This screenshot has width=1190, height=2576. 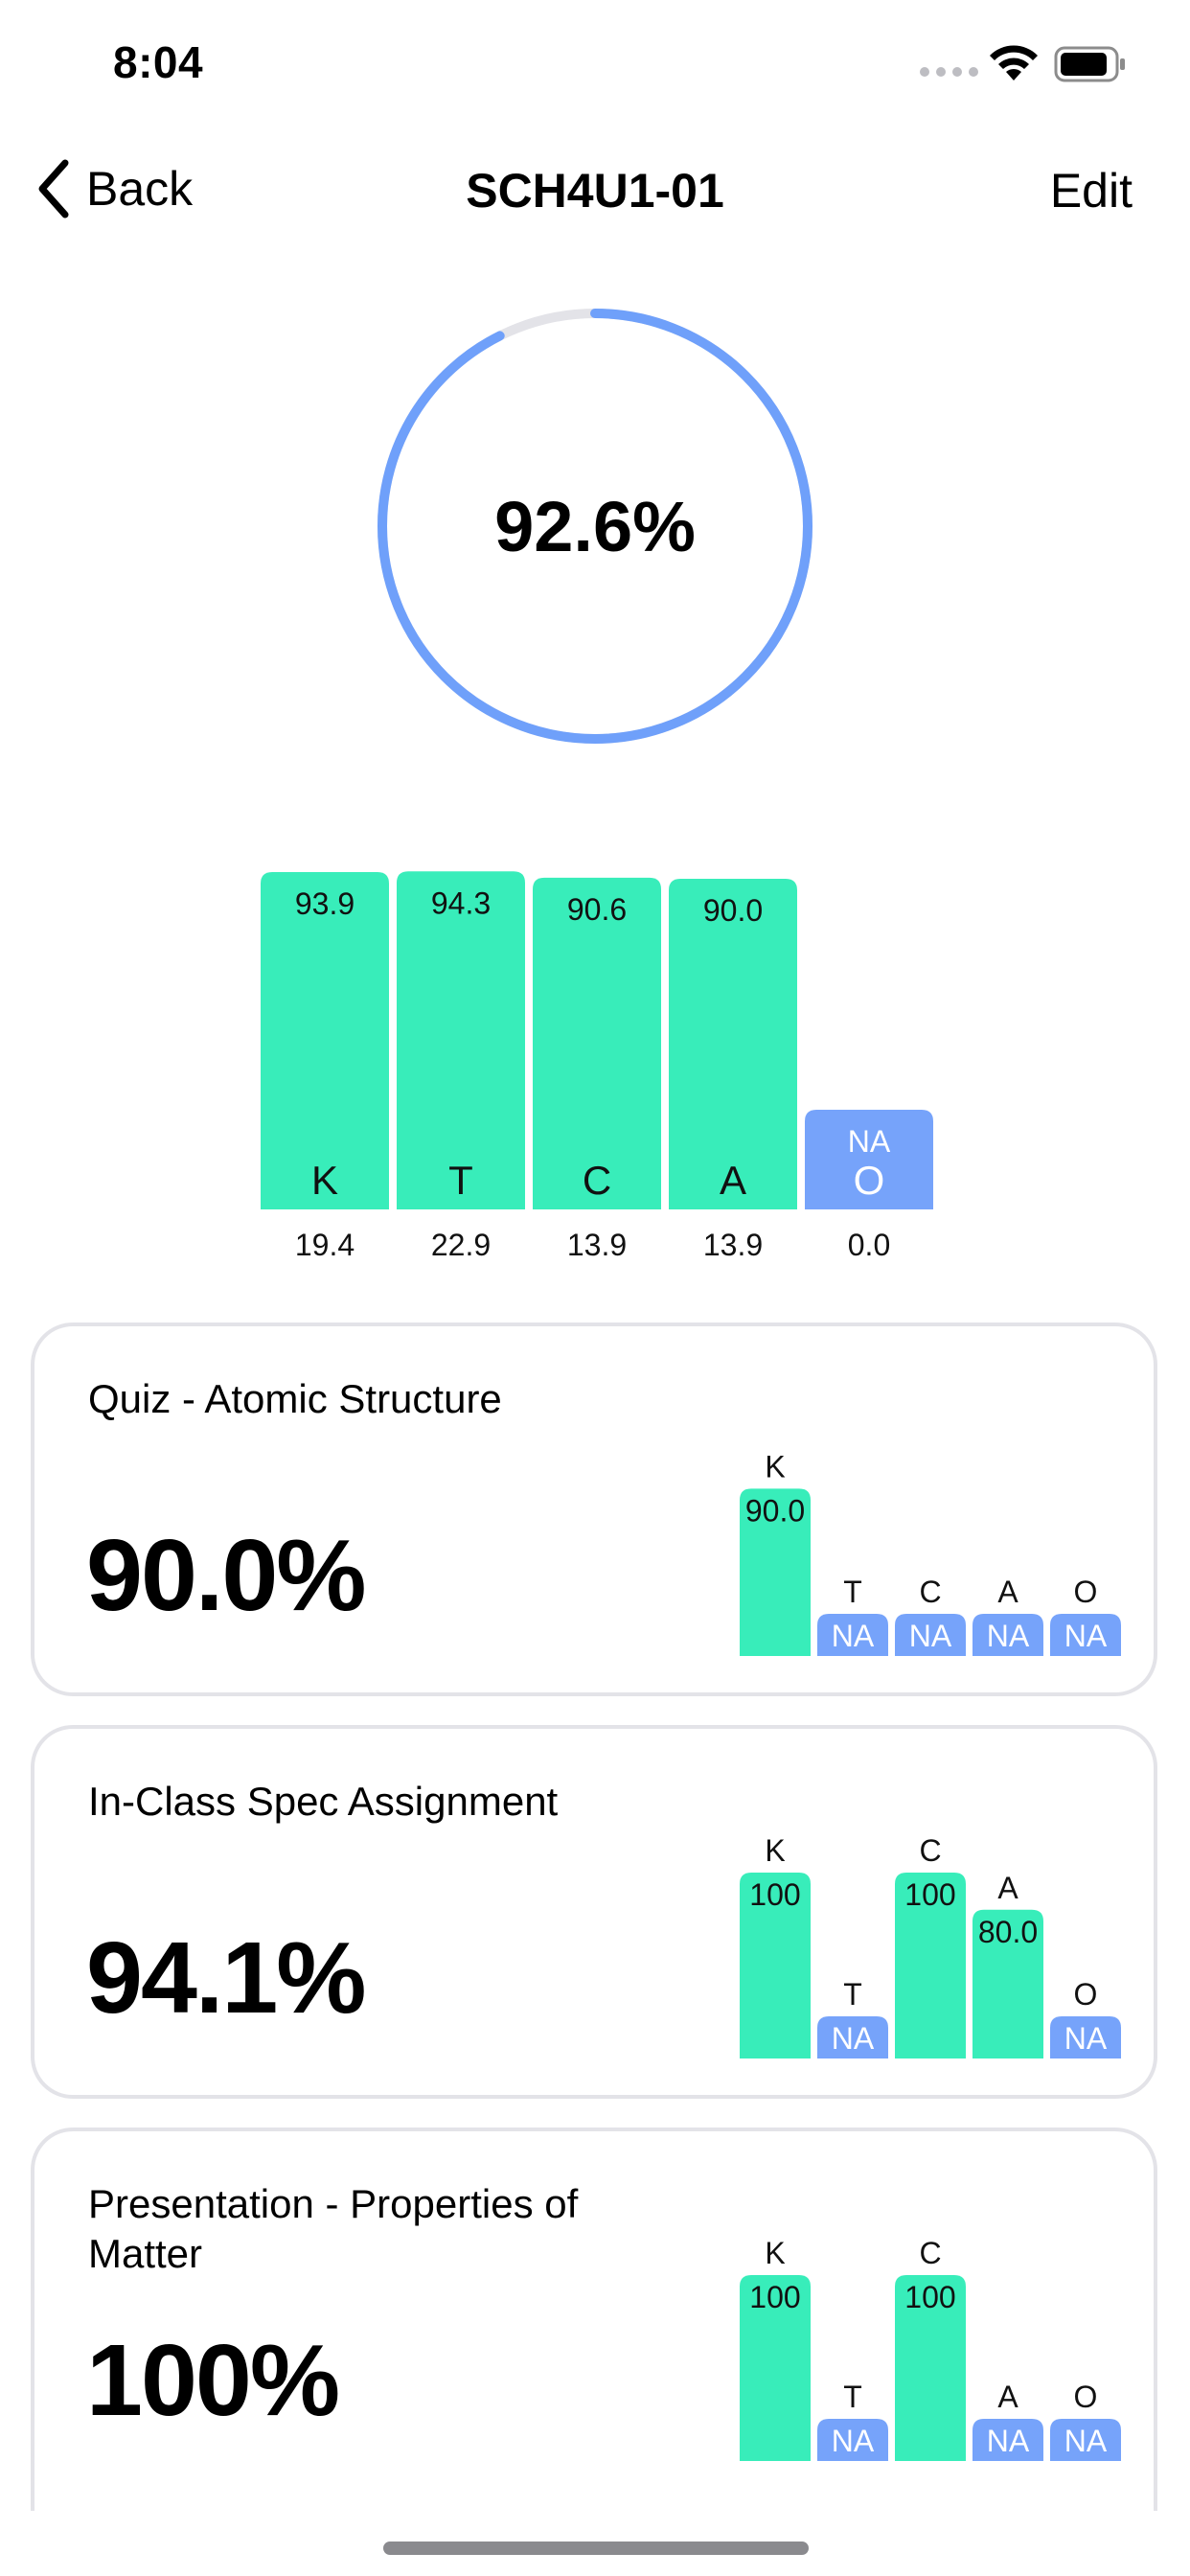 I want to click on bar-c: 90.6 C 13.9, so click(x=597, y=1069).